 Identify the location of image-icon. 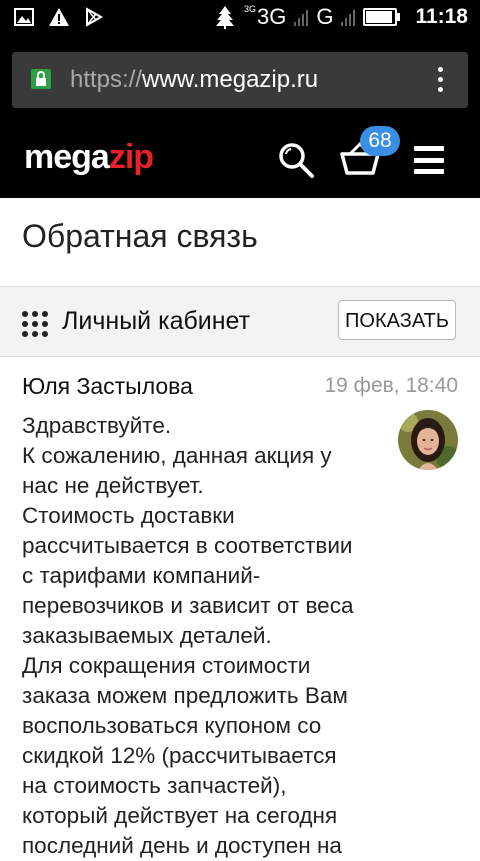
(24, 17).